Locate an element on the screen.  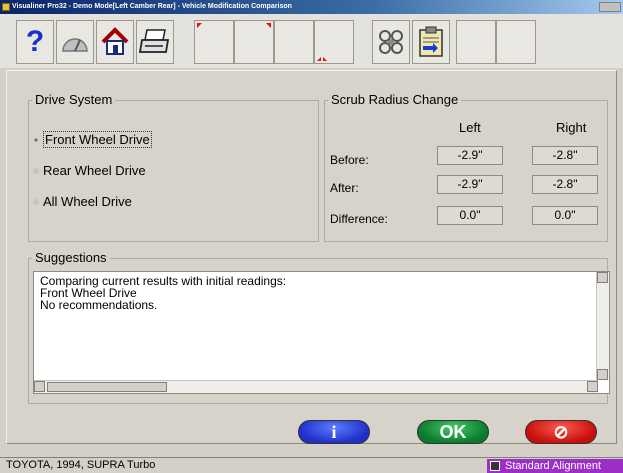
row-label-difference: Difference: is located at coordinates (359, 219).